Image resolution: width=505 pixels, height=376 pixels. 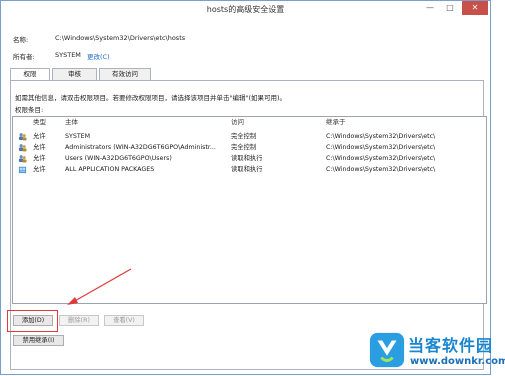 I want to click on downkr-logo-icon, so click(x=387, y=350).